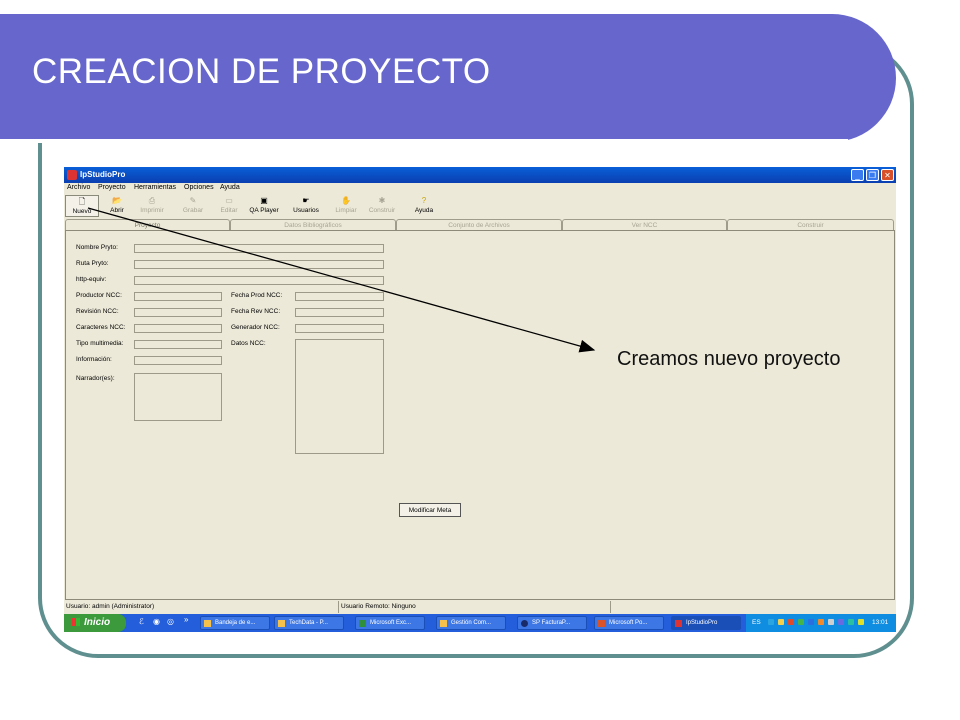 The image size is (960, 720). What do you see at coordinates (729, 359) in the screenshot?
I see `callout-text: Creamos nuevo proyecto` at bounding box center [729, 359].